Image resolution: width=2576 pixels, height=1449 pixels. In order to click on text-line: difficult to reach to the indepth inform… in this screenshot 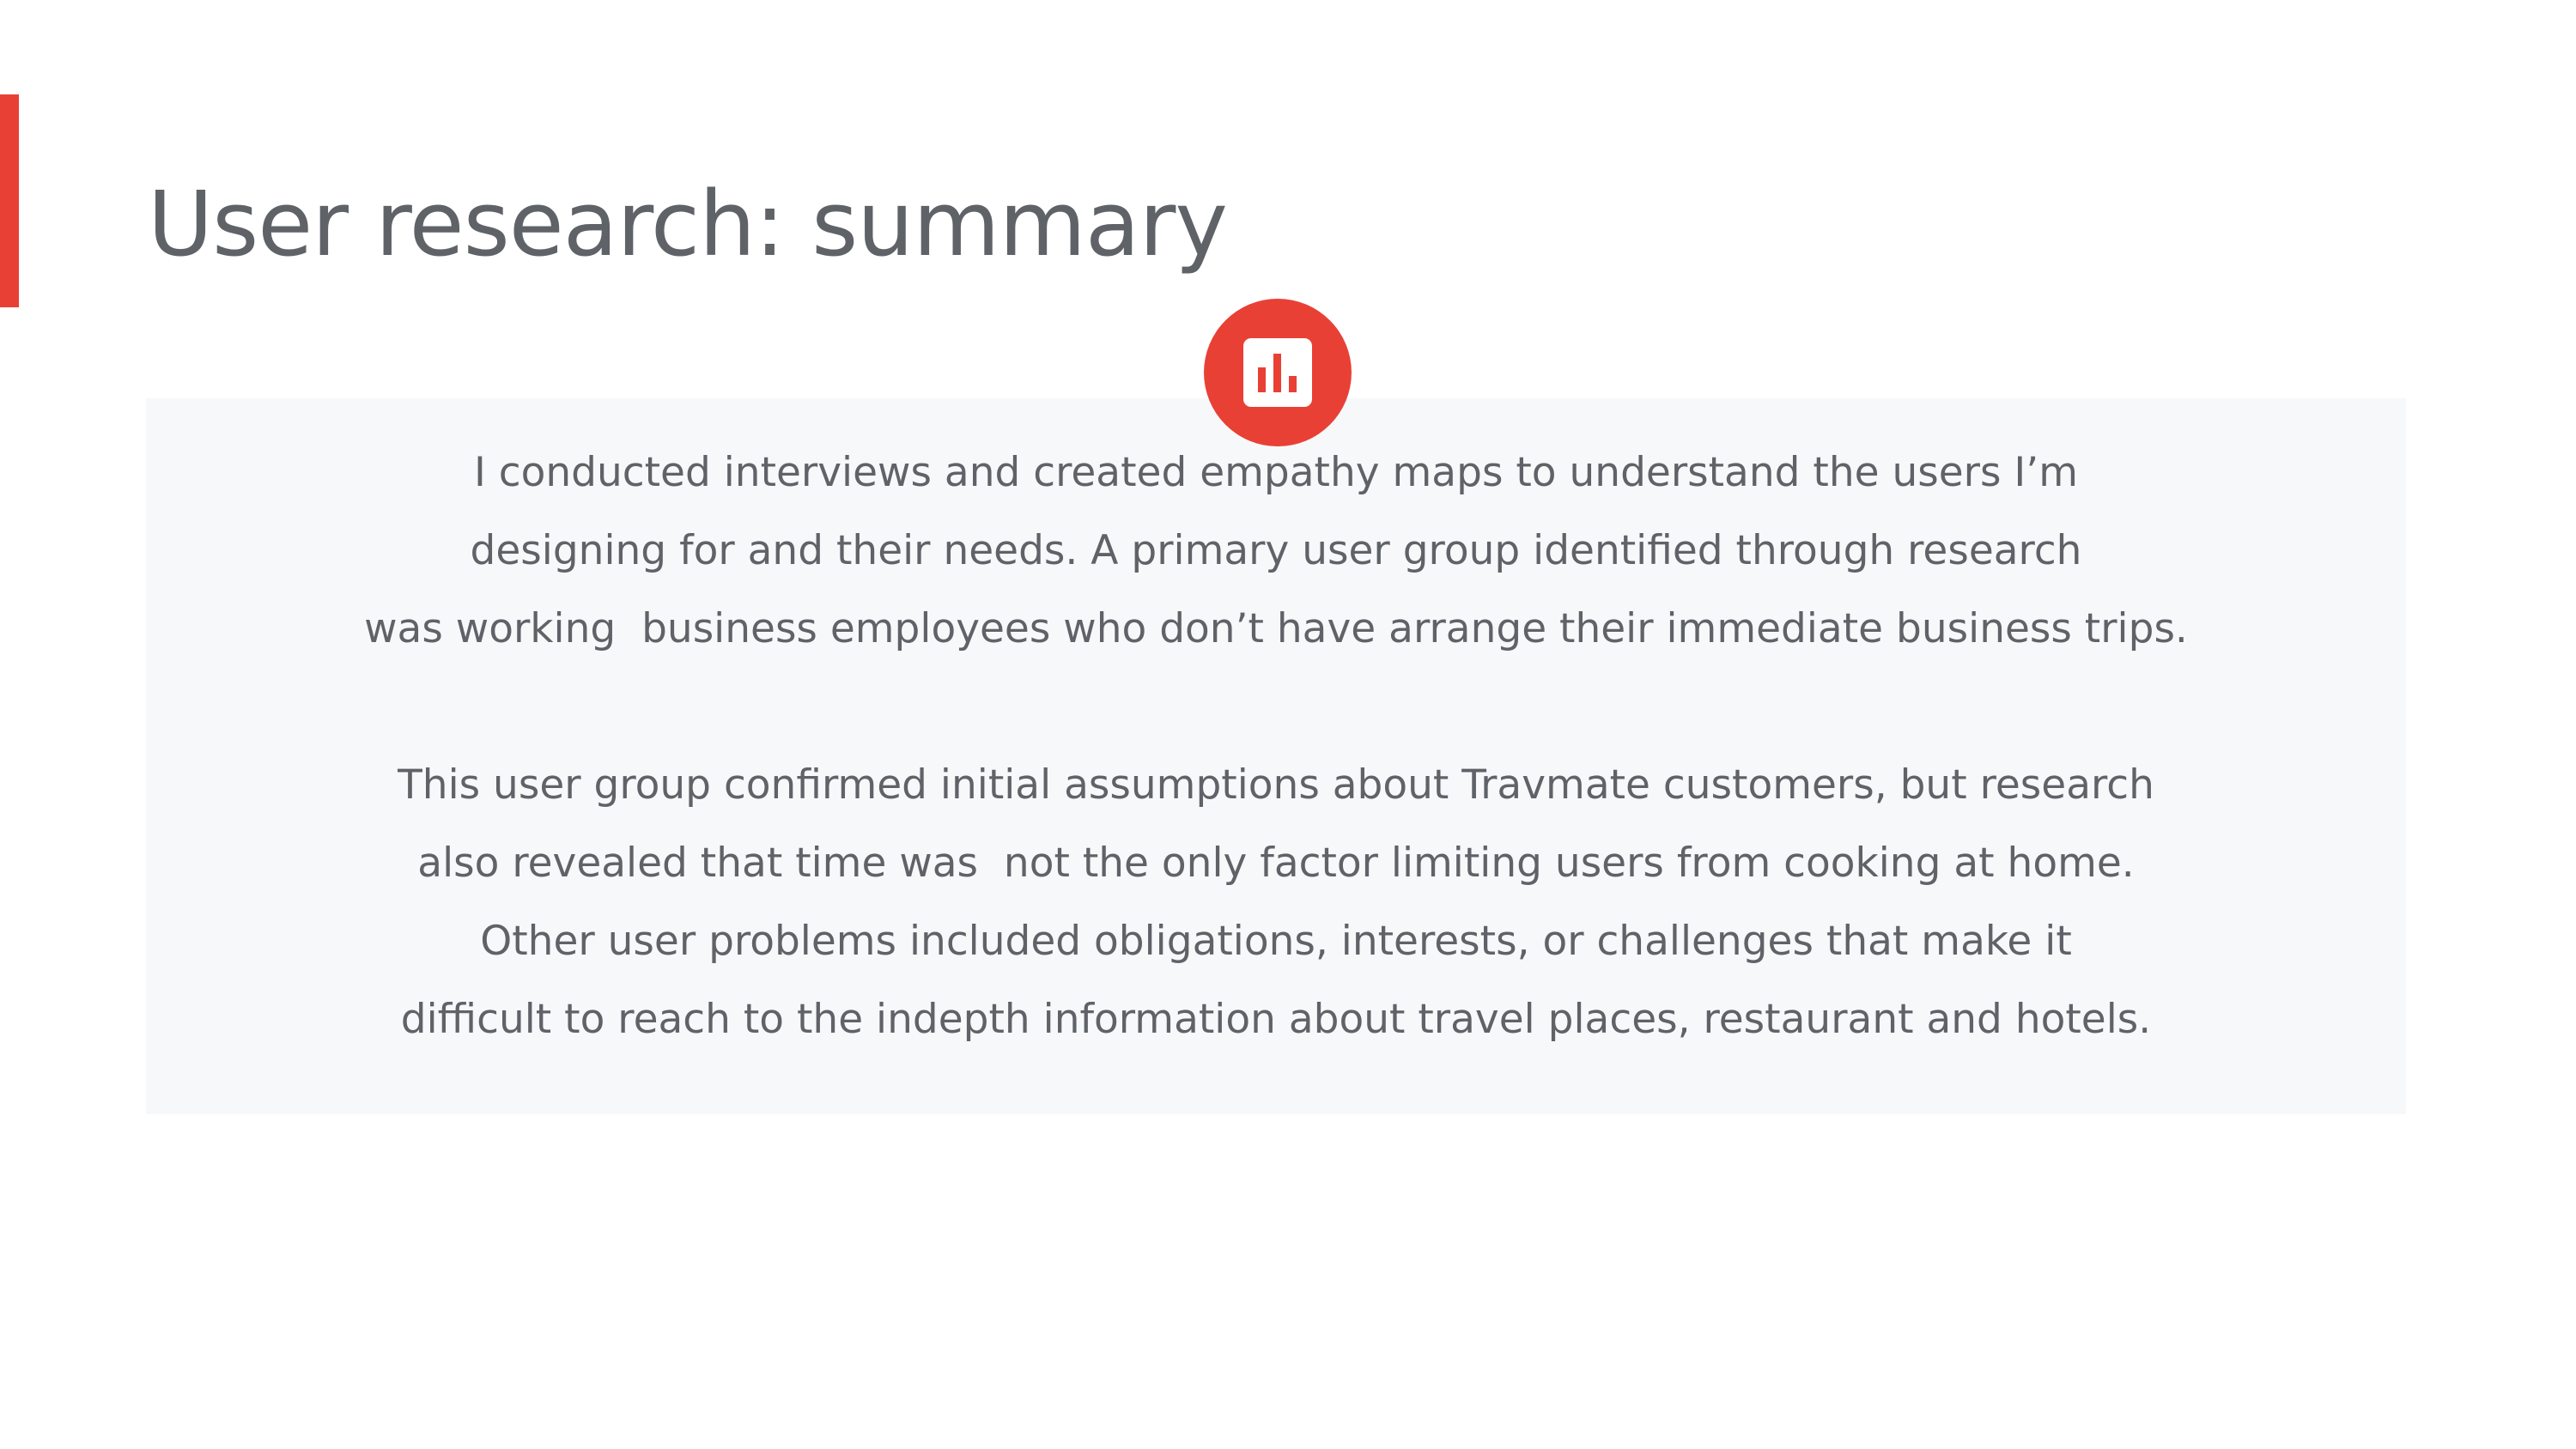, I will do `click(1276, 1019)`.